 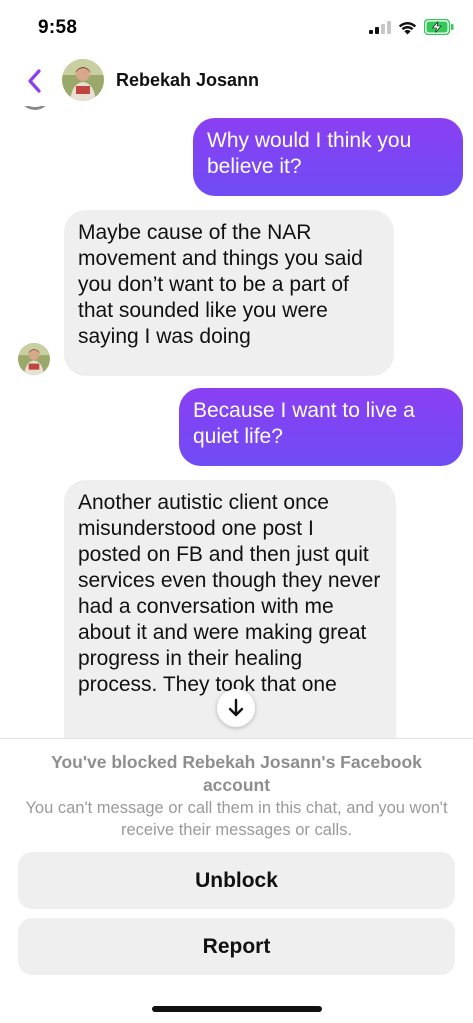 I want to click on arrow-down-icon, so click(x=236, y=707).